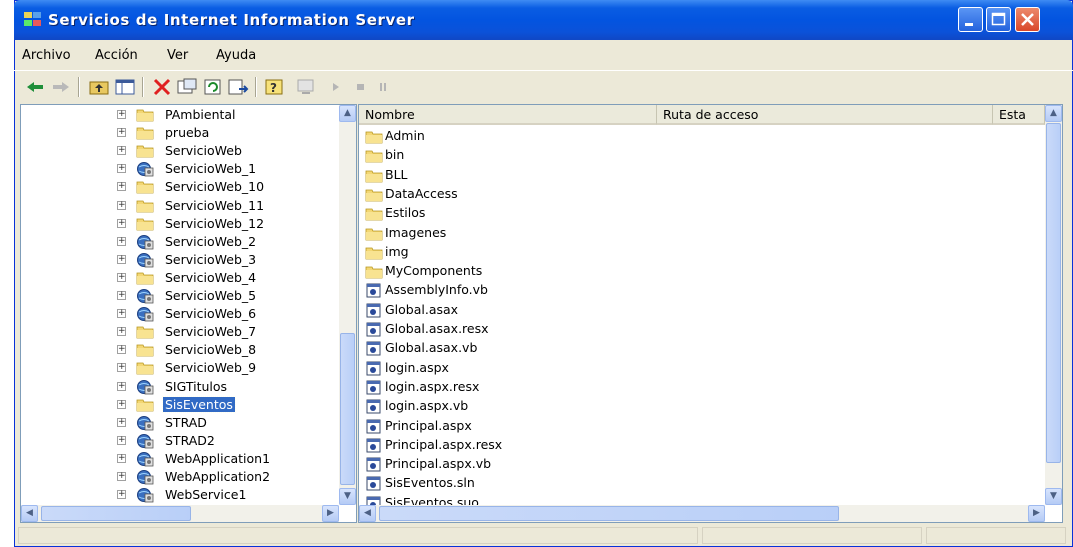 This screenshot has width=1073, height=547. Describe the element at coordinates (171, 169) in the screenshot. I see `tree-item: + ServicioWeb_1` at that location.